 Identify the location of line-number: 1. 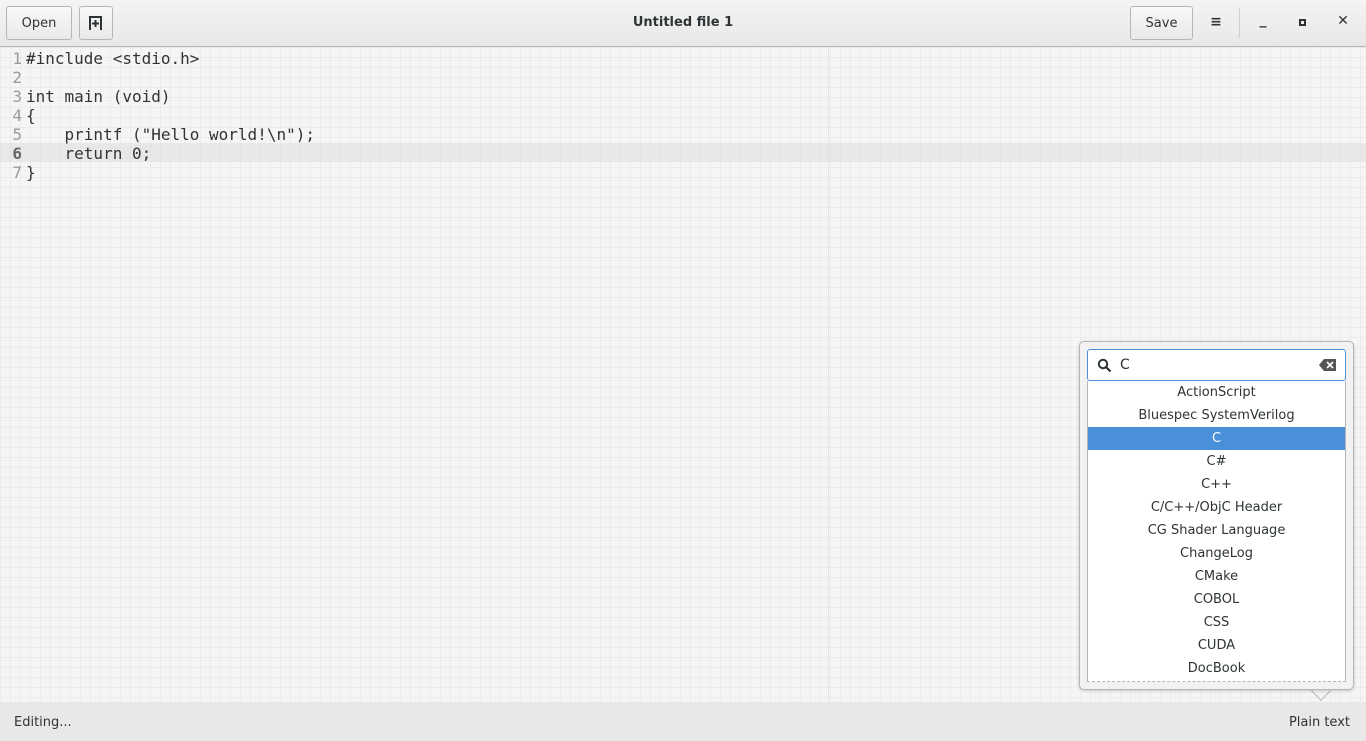
(17, 58).